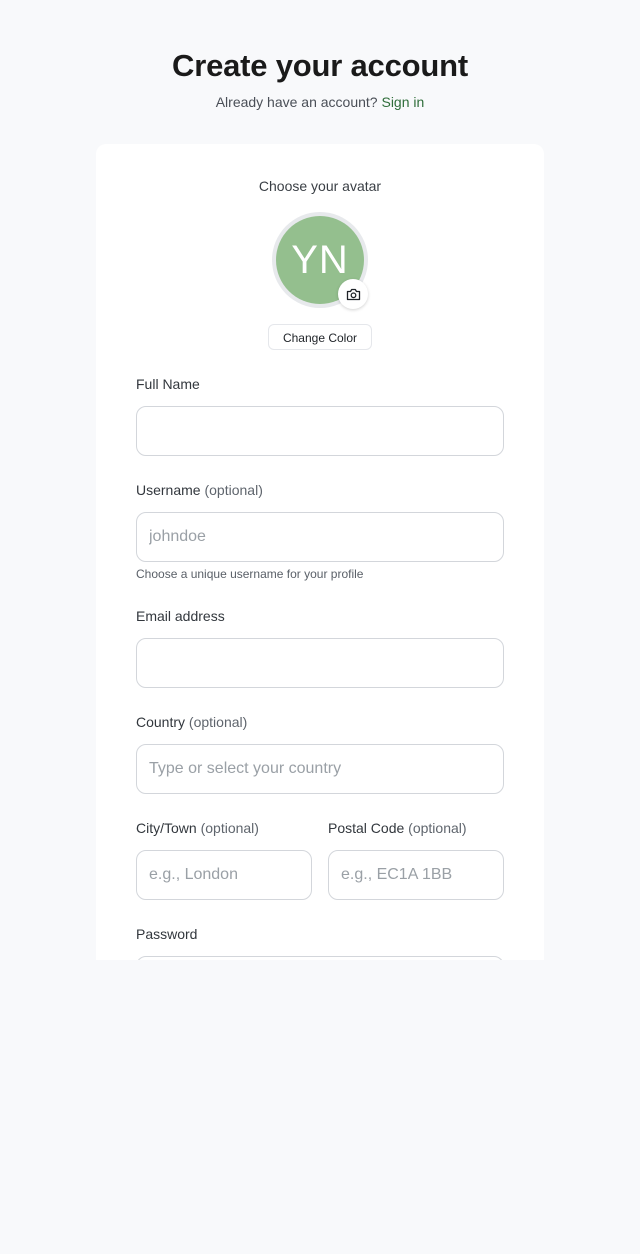 This screenshot has width=640, height=1254. What do you see at coordinates (320, 663) in the screenshot?
I see `email-input` at bounding box center [320, 663].